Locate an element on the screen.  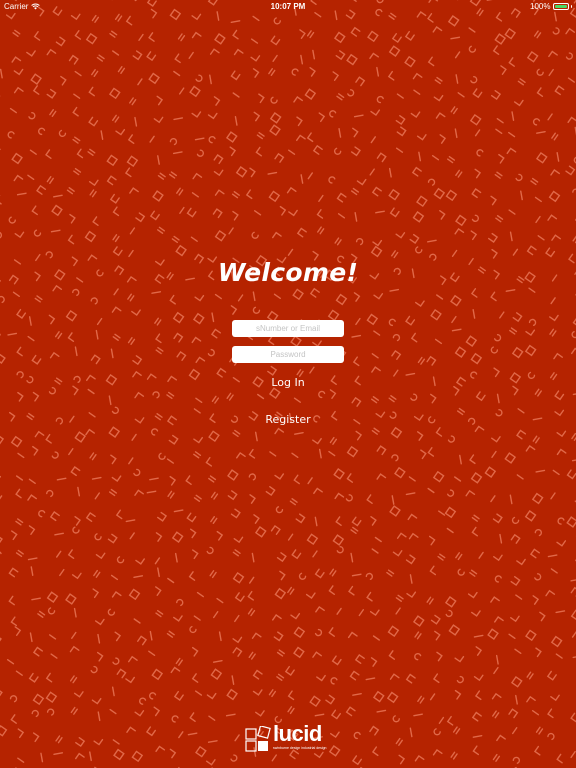
password-field is located at coordinates (288, 354).